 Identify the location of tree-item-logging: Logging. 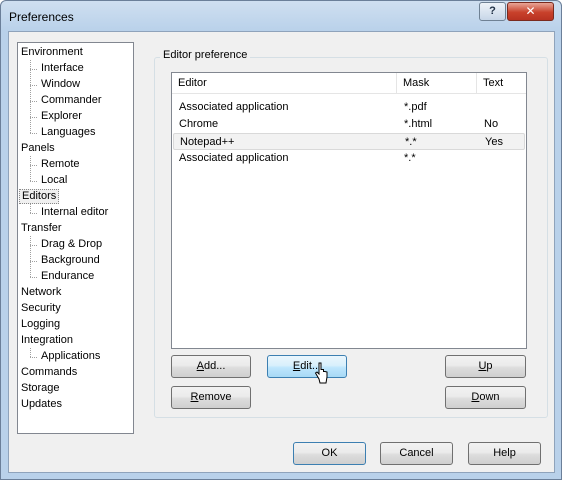
(40, 324).